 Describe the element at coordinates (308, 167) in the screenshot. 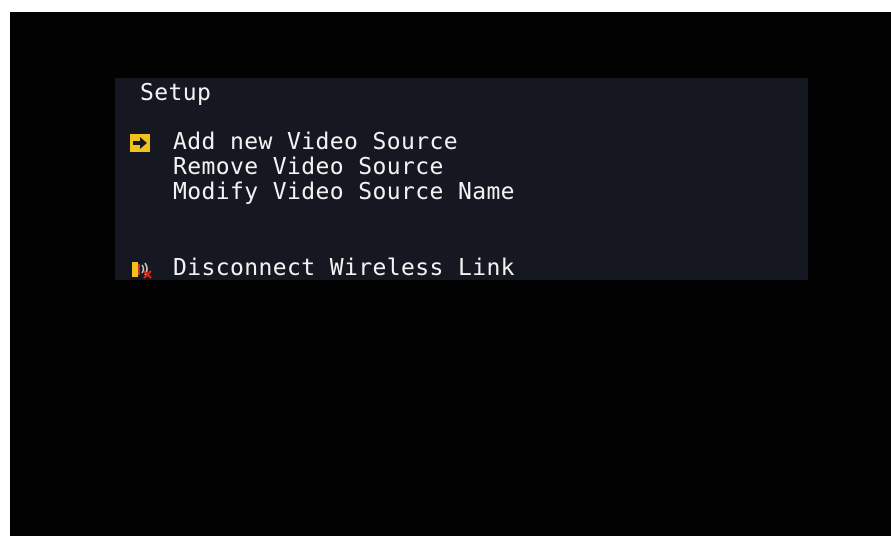

I see `menu-item-remove-video-source: Remove Video Source` at that location.